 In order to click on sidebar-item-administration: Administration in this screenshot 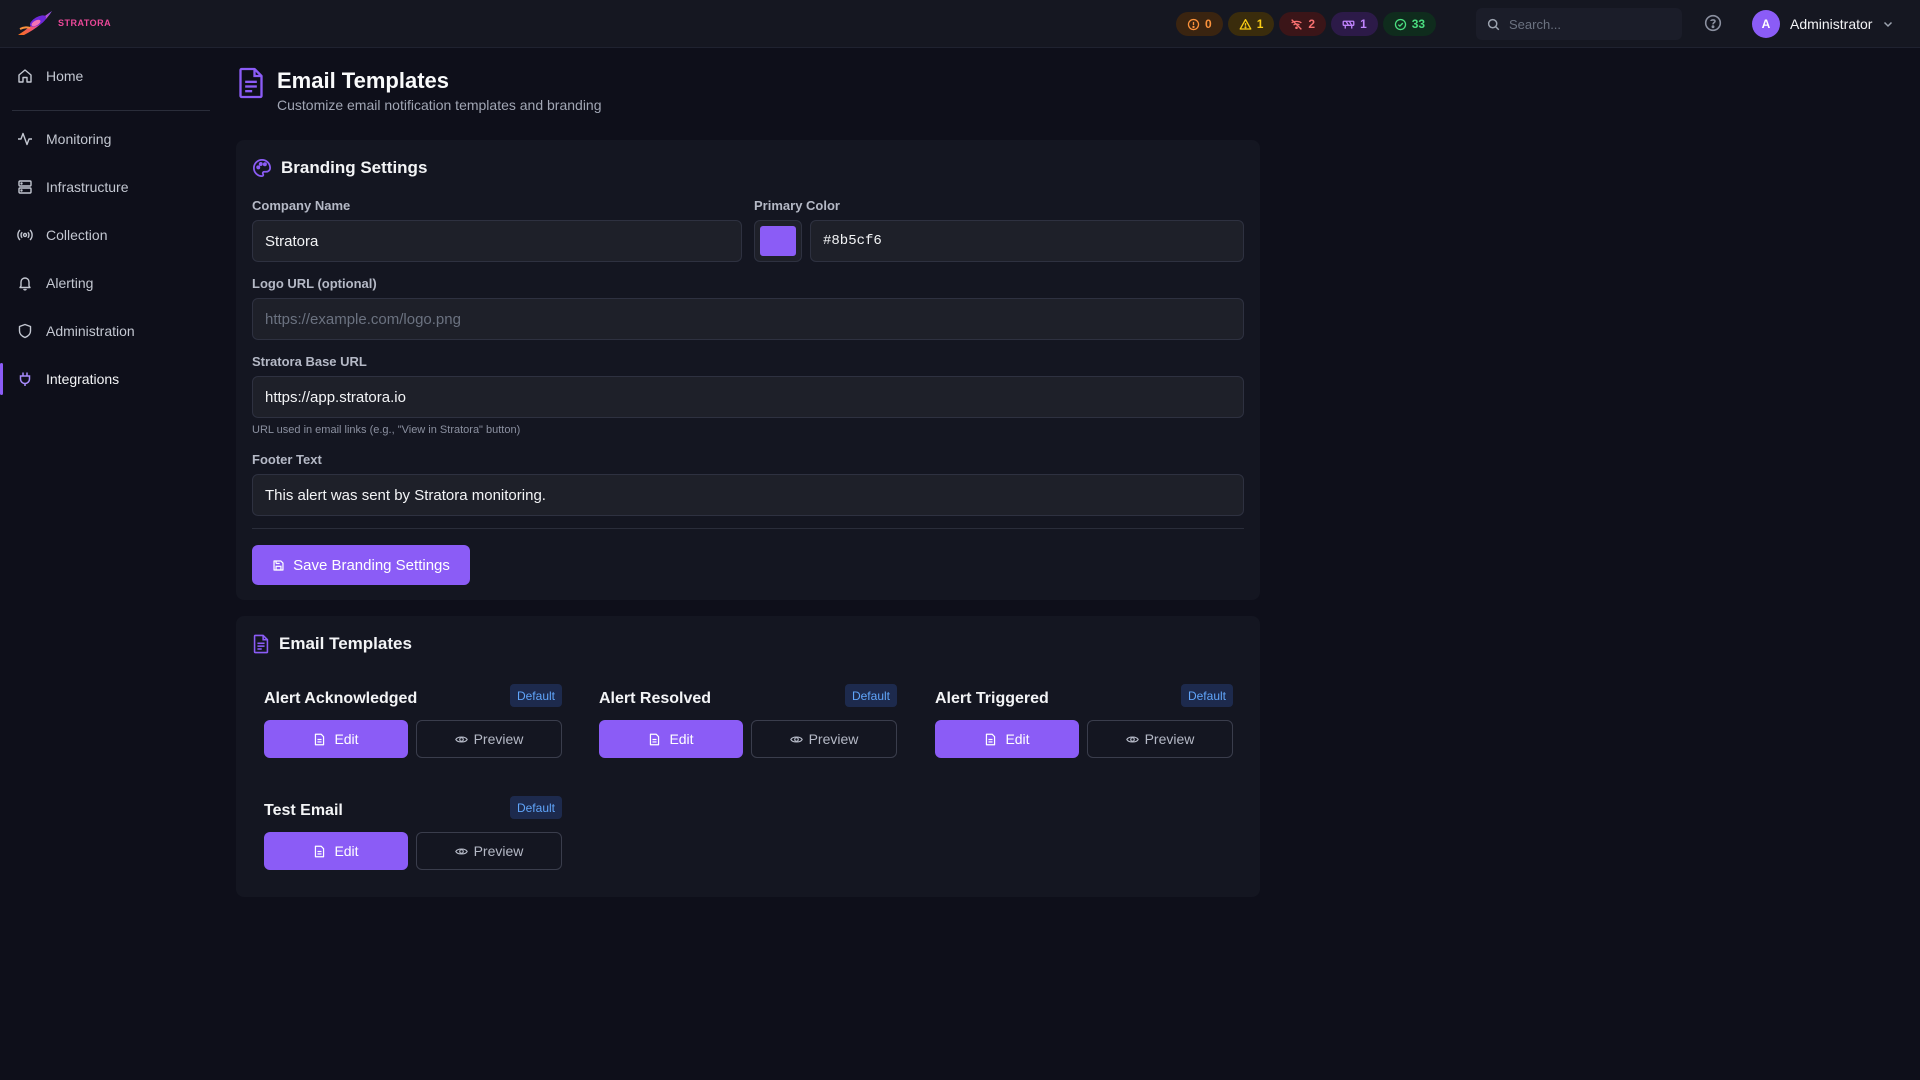, I will do `click(105, 331)`.